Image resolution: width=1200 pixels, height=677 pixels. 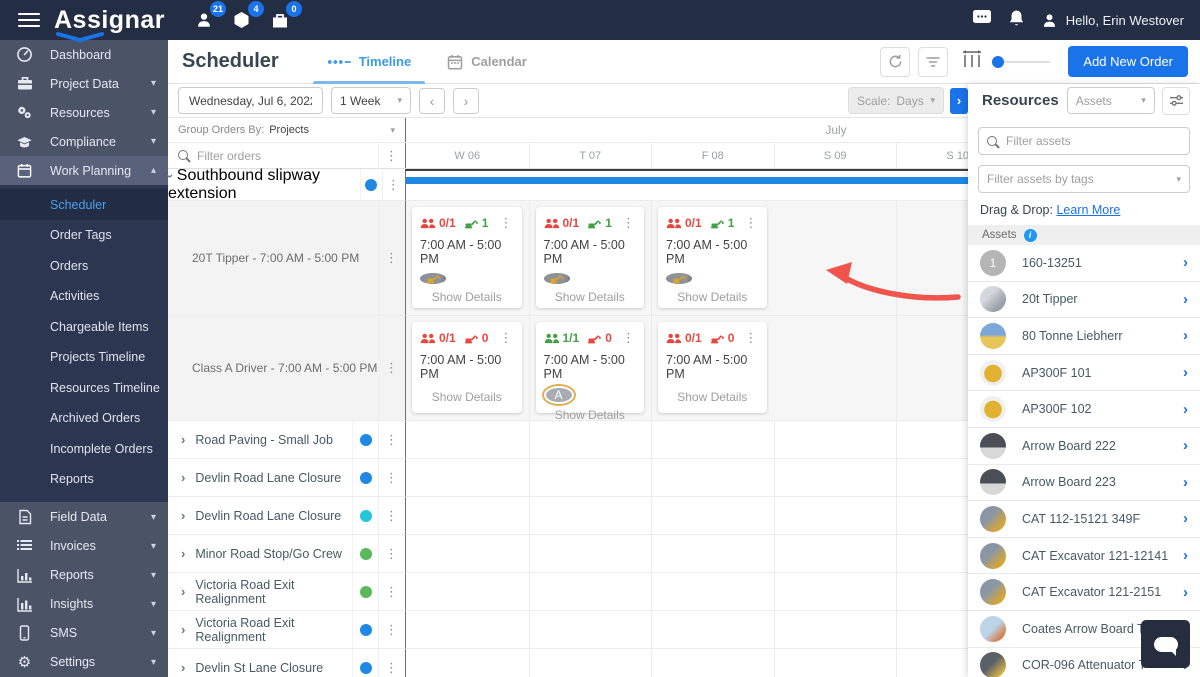 What do you see at coordinates (589, 372) in the screenshot?
I see `shift-card: 1/1 0 7:00 AM - 5:00 PM A` at bounding box center [589, 372].